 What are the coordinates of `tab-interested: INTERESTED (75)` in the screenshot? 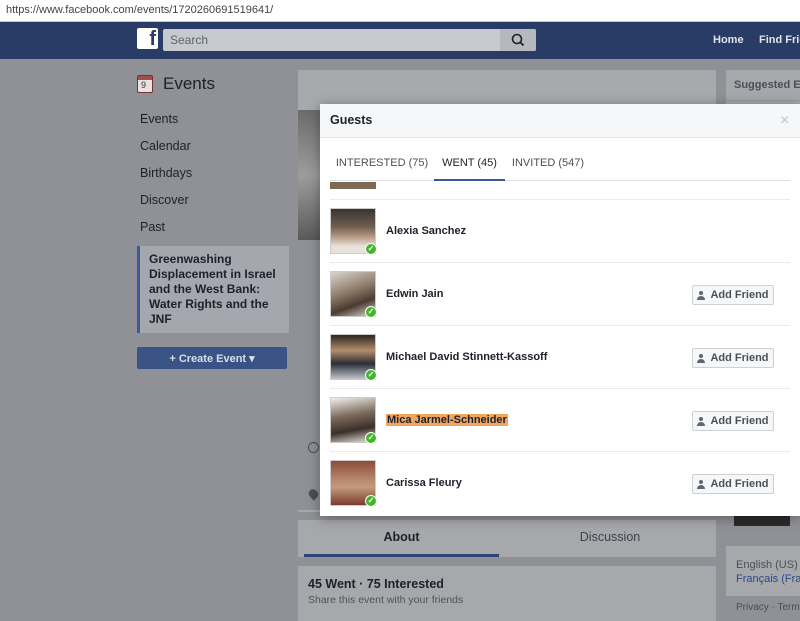 It's located at (382, 164).